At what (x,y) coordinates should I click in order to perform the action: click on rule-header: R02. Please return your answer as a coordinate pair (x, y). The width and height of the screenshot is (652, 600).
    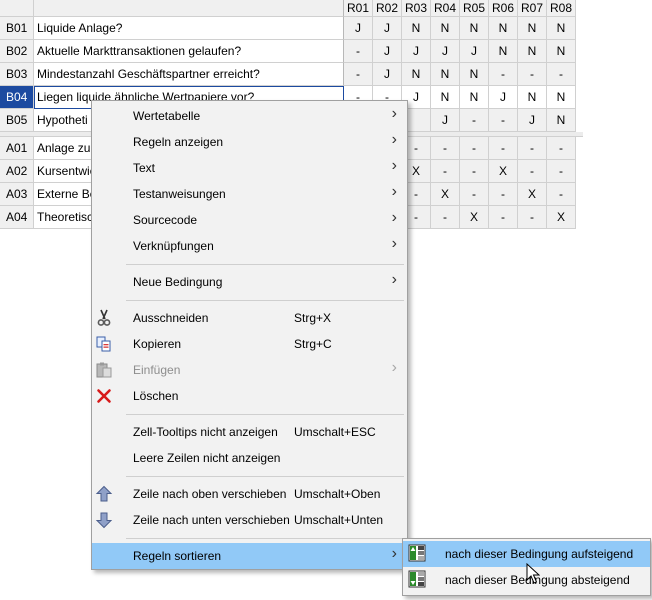
    Looking at the image, I should click on (387, 8).